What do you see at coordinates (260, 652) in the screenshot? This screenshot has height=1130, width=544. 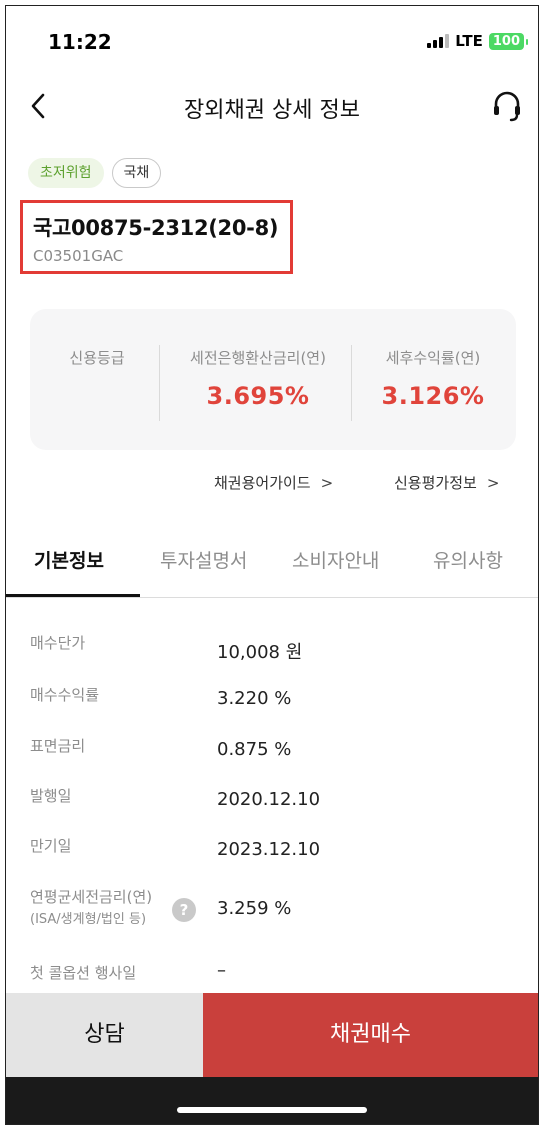 I see `detail-value: 10,008 원` at bounding box center [260, 652].